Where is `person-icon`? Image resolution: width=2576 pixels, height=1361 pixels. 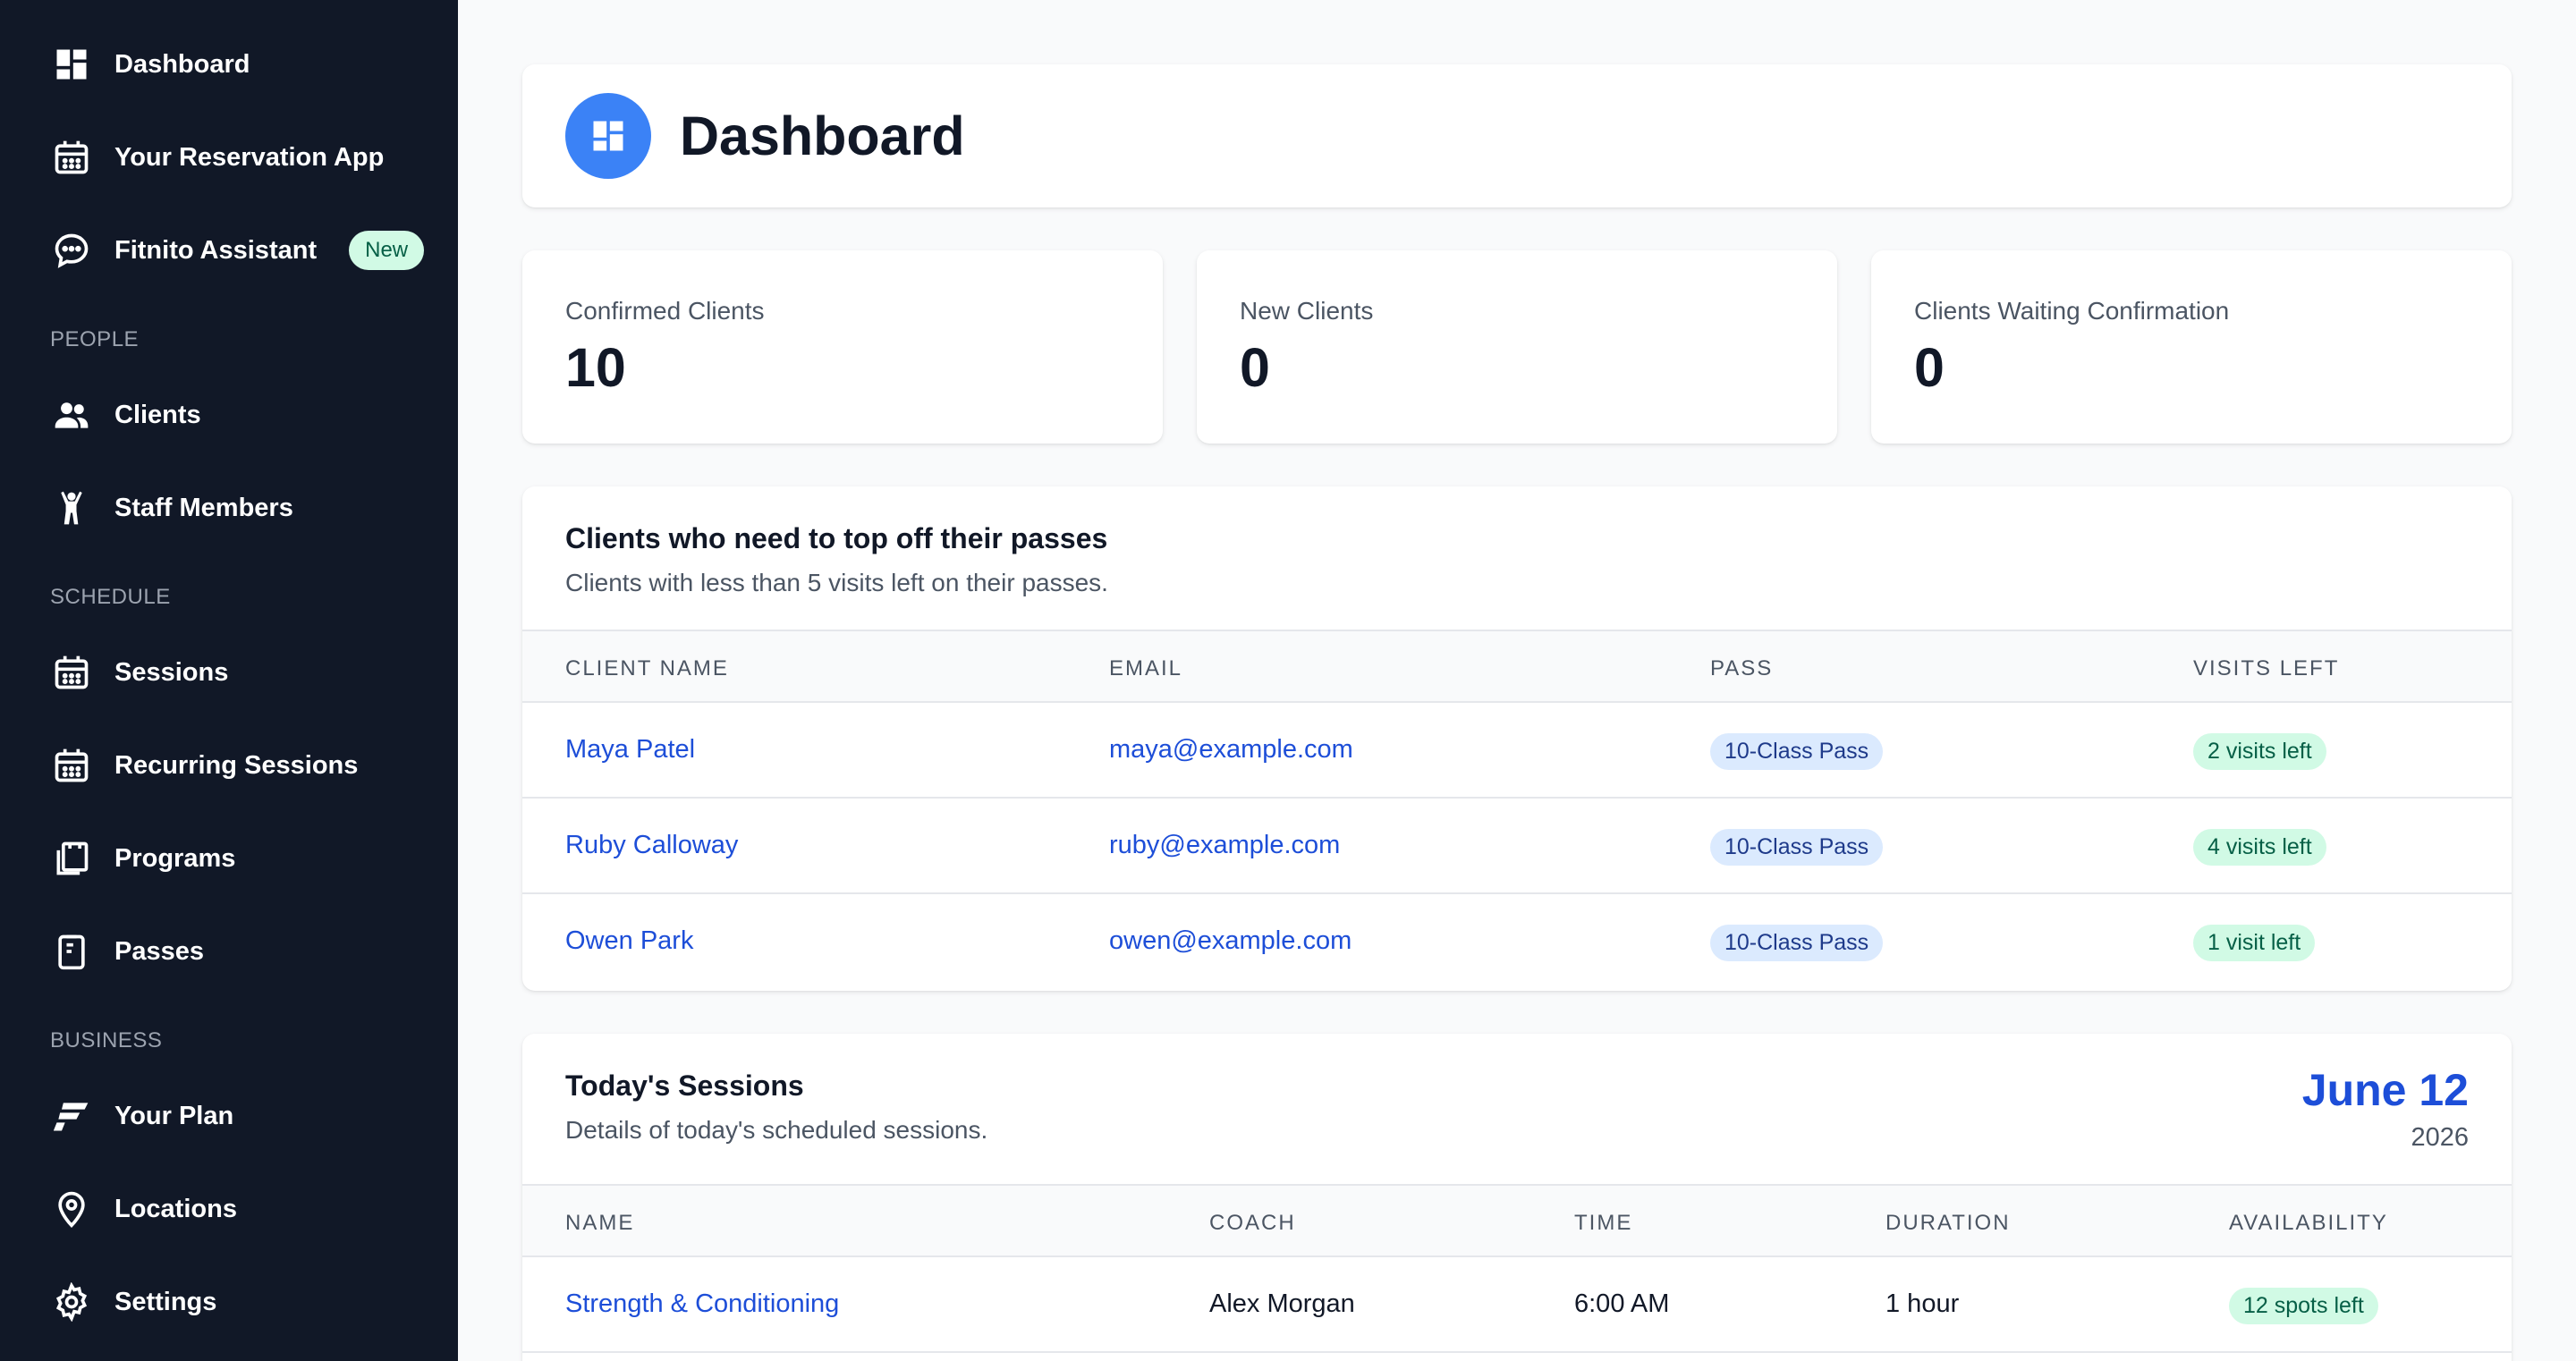
person-icon is located at coordinates (71, 508).